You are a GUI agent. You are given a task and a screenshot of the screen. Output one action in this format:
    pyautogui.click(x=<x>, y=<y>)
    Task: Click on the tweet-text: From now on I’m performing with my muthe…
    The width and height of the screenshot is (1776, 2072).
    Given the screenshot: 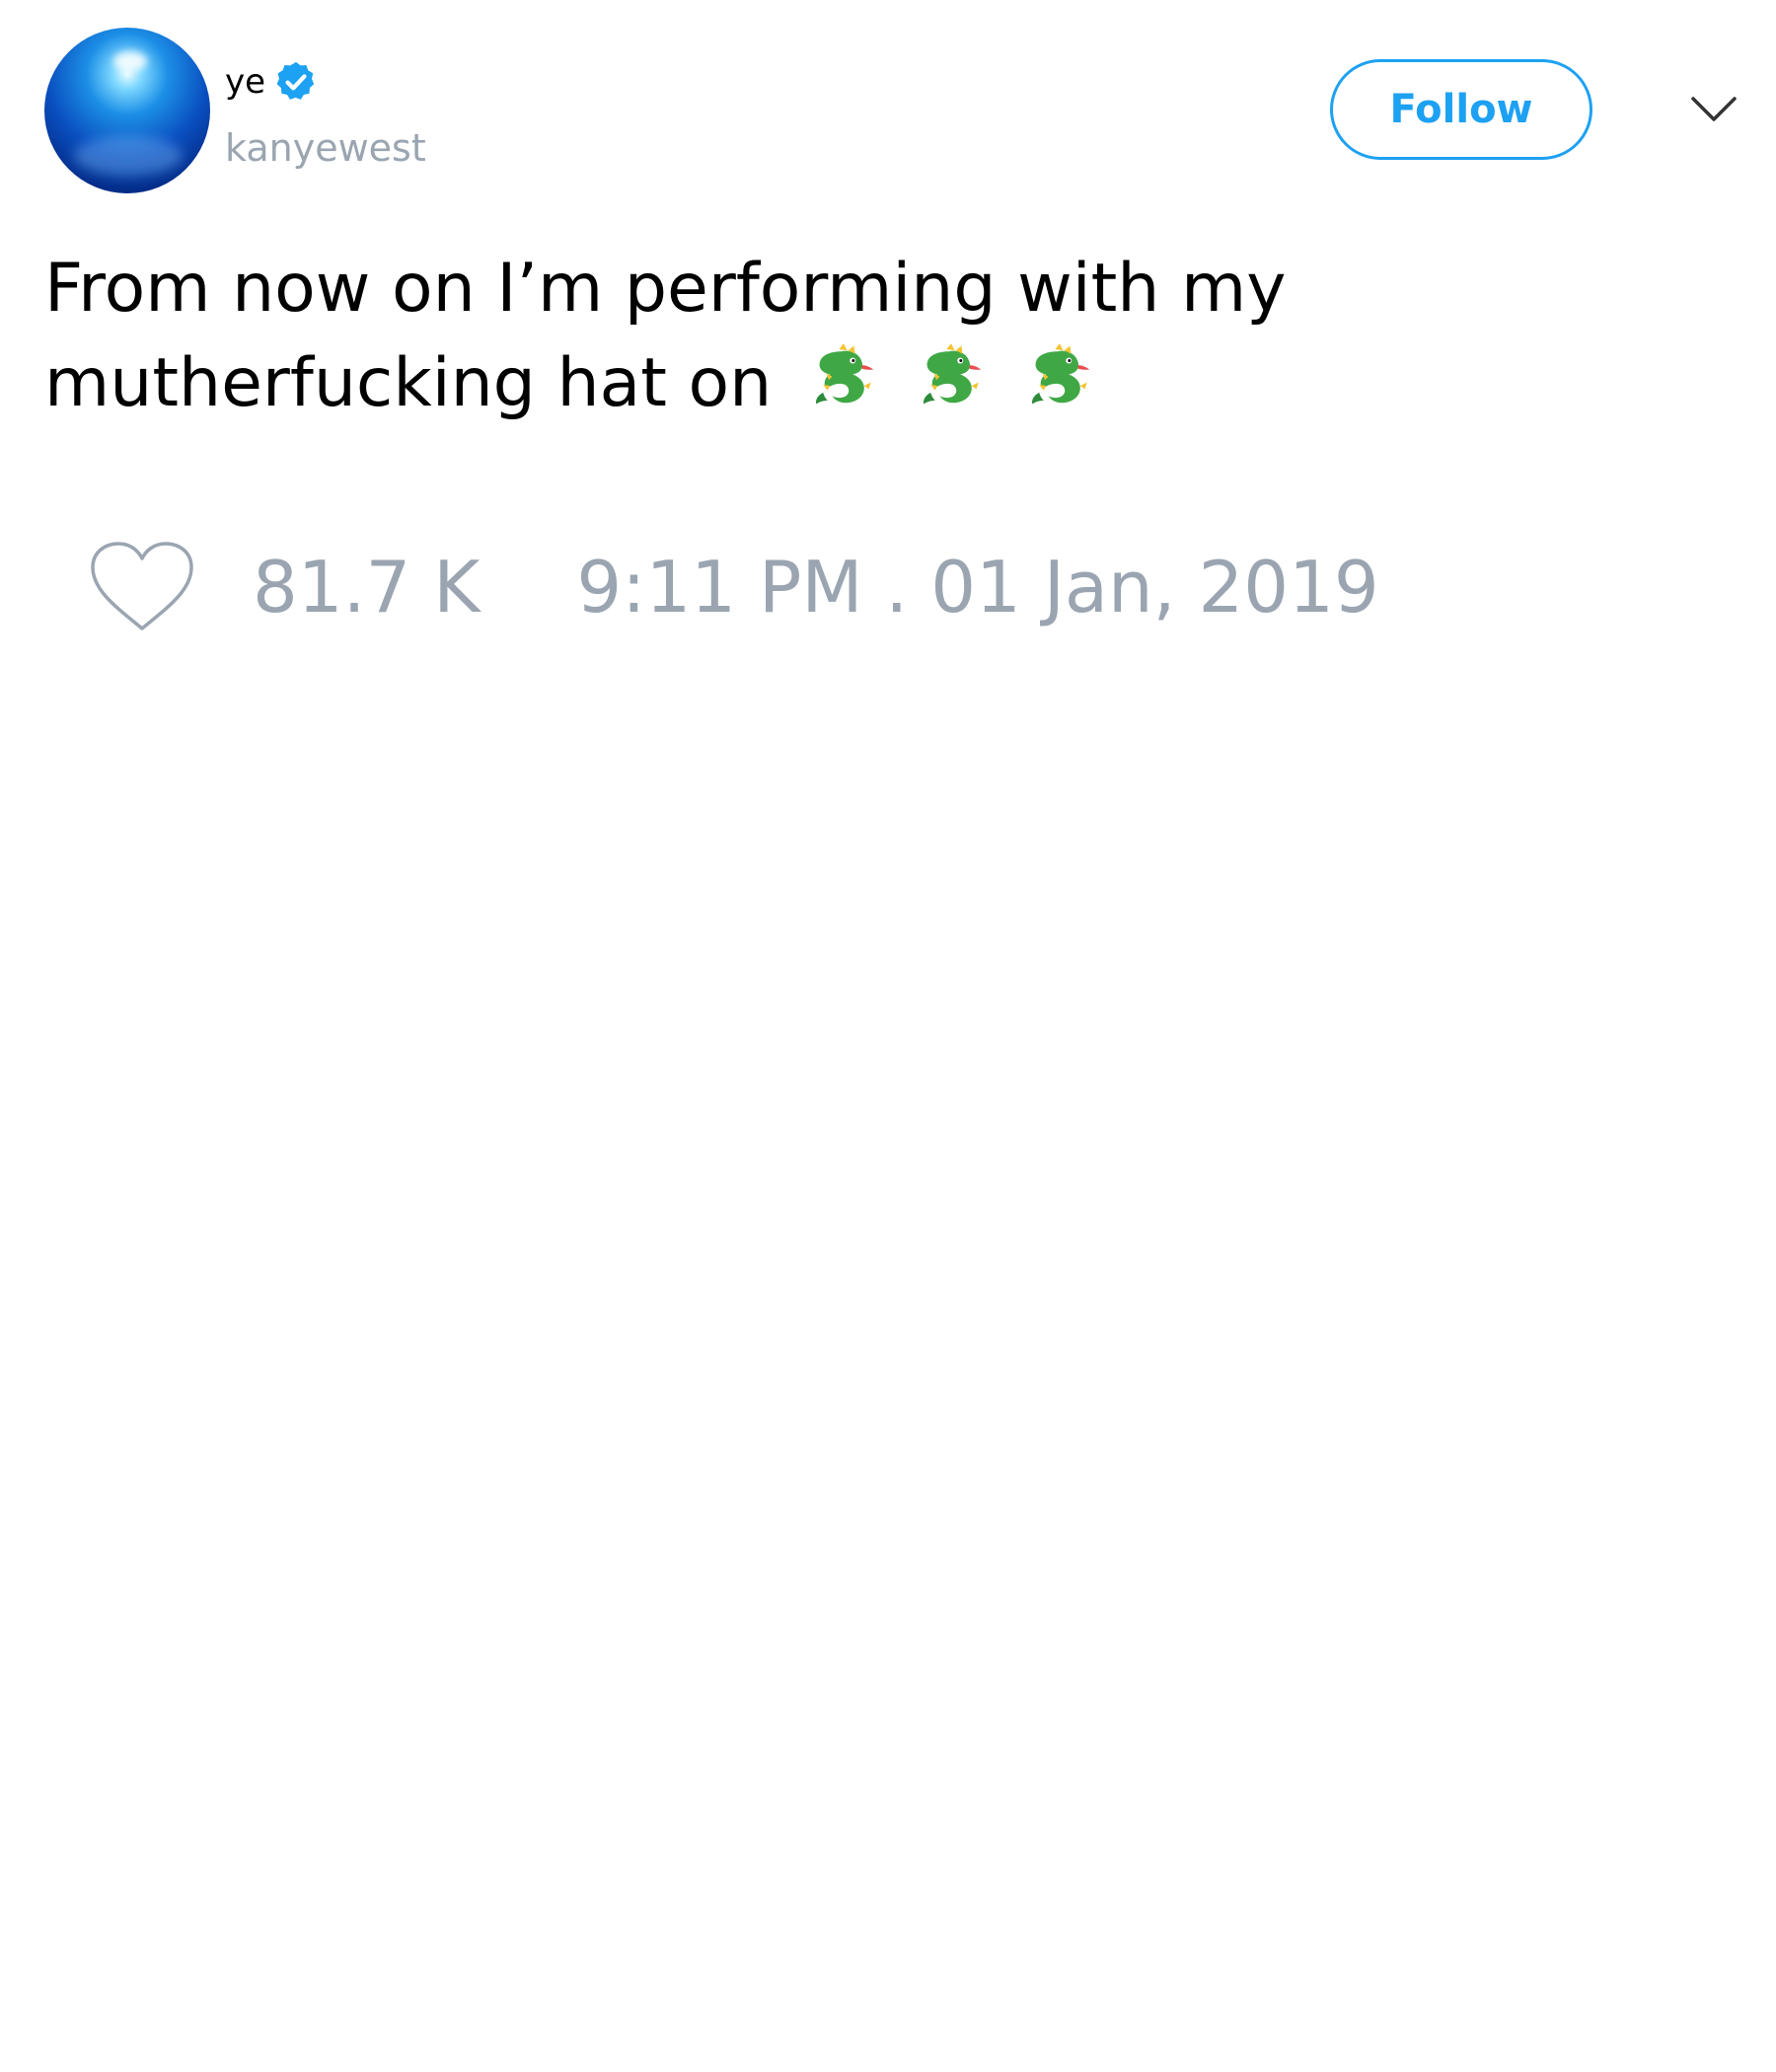 What is the action you would take?
    pyautogui.click(x=784, y=337)
    